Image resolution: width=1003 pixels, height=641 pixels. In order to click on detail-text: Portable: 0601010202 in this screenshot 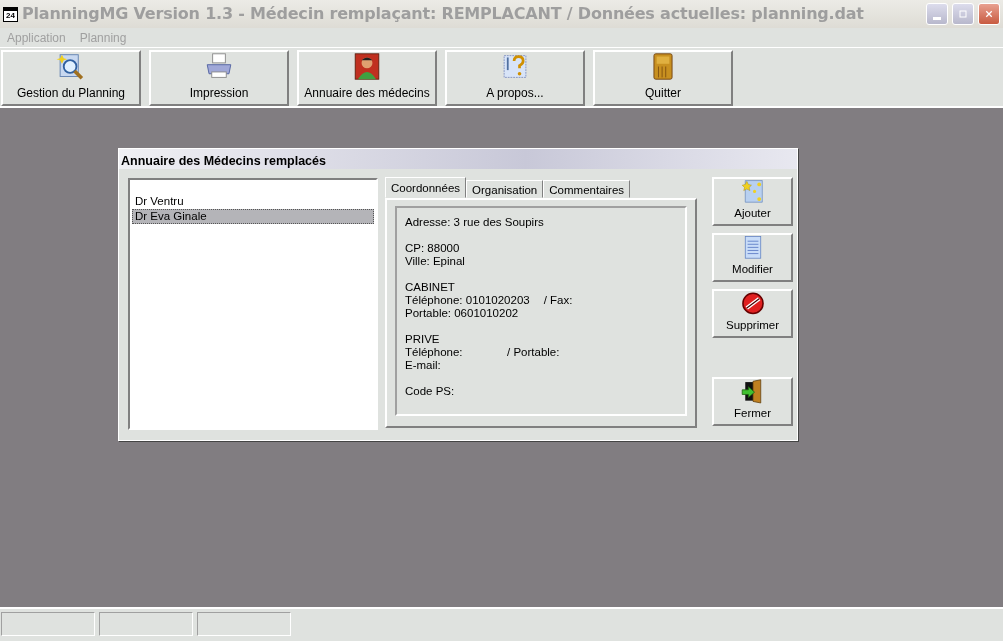, I will do `click(462, 313)`.